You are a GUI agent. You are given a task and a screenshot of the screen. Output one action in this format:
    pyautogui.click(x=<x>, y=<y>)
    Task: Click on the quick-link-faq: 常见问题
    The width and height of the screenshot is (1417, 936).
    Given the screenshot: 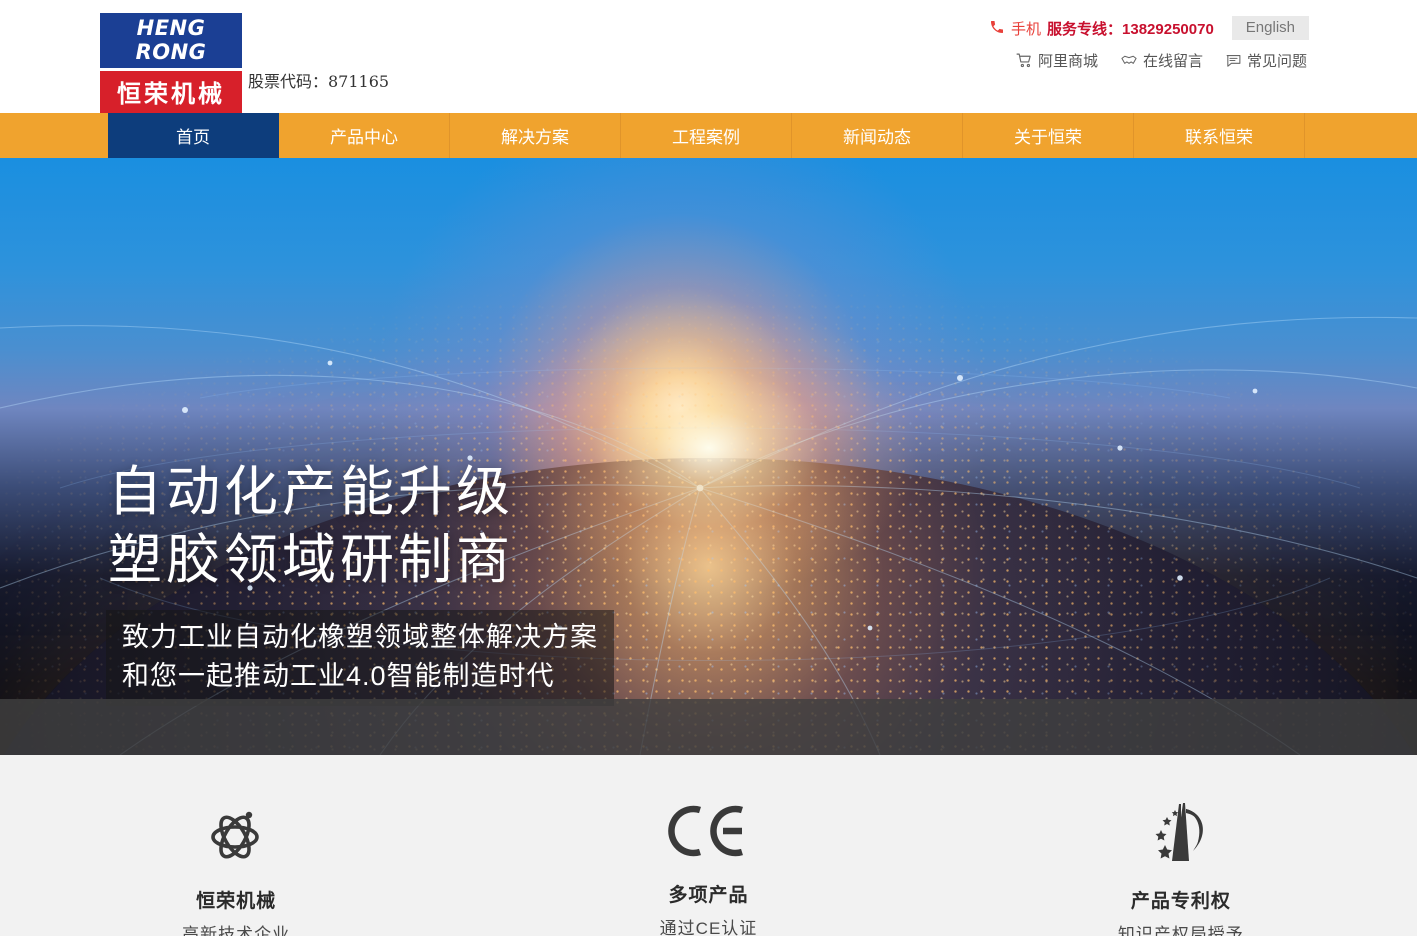 What is the action you would take?
    pyautogui.click(x=1266, y=60)
    